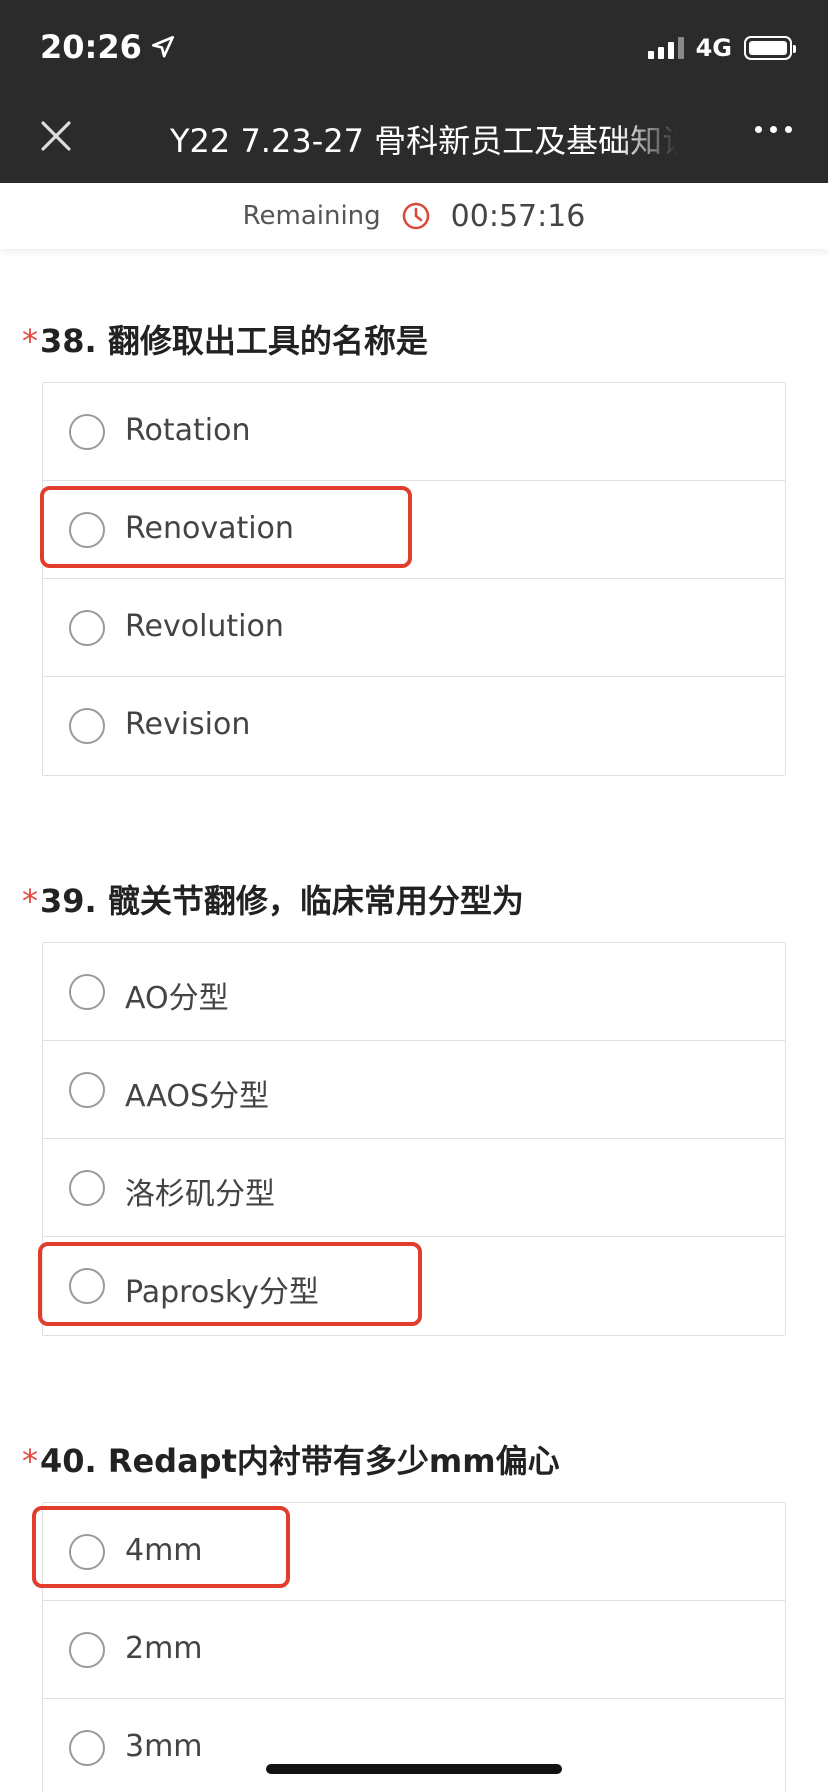 This screenshot has height=1792, width=828. Describe the element at coordinates (164, 1648) in the screenshot. I see `option-label: 2mm` at that location.